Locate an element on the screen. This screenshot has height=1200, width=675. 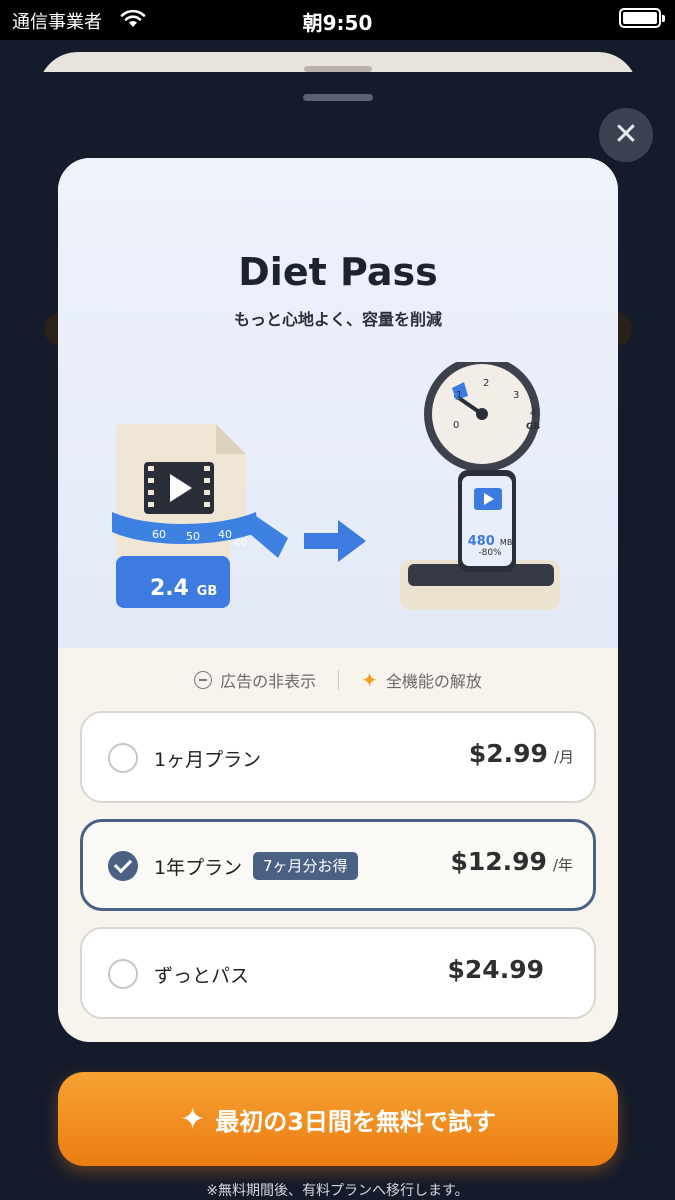
price-value: $24.99 is located at coordinates (495, 969).